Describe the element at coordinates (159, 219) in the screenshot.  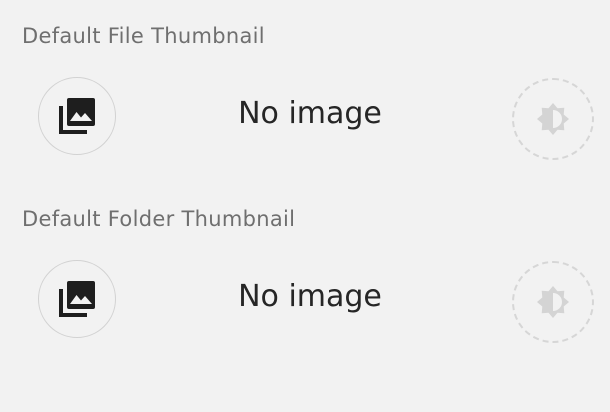
I see `folder-thumbnail-label: Default Folder Thumbnail` at that location.